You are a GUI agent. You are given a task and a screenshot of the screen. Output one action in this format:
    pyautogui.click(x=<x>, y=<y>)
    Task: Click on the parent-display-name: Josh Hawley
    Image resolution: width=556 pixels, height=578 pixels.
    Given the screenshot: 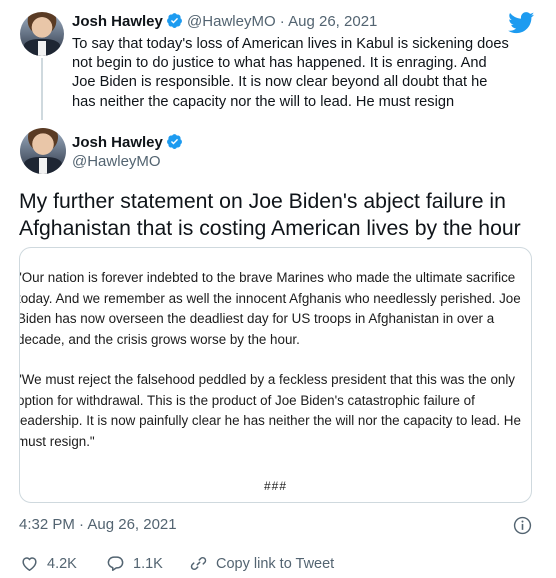 What is the action you would take?
    pyautogui.click(x=117, y=21)
    